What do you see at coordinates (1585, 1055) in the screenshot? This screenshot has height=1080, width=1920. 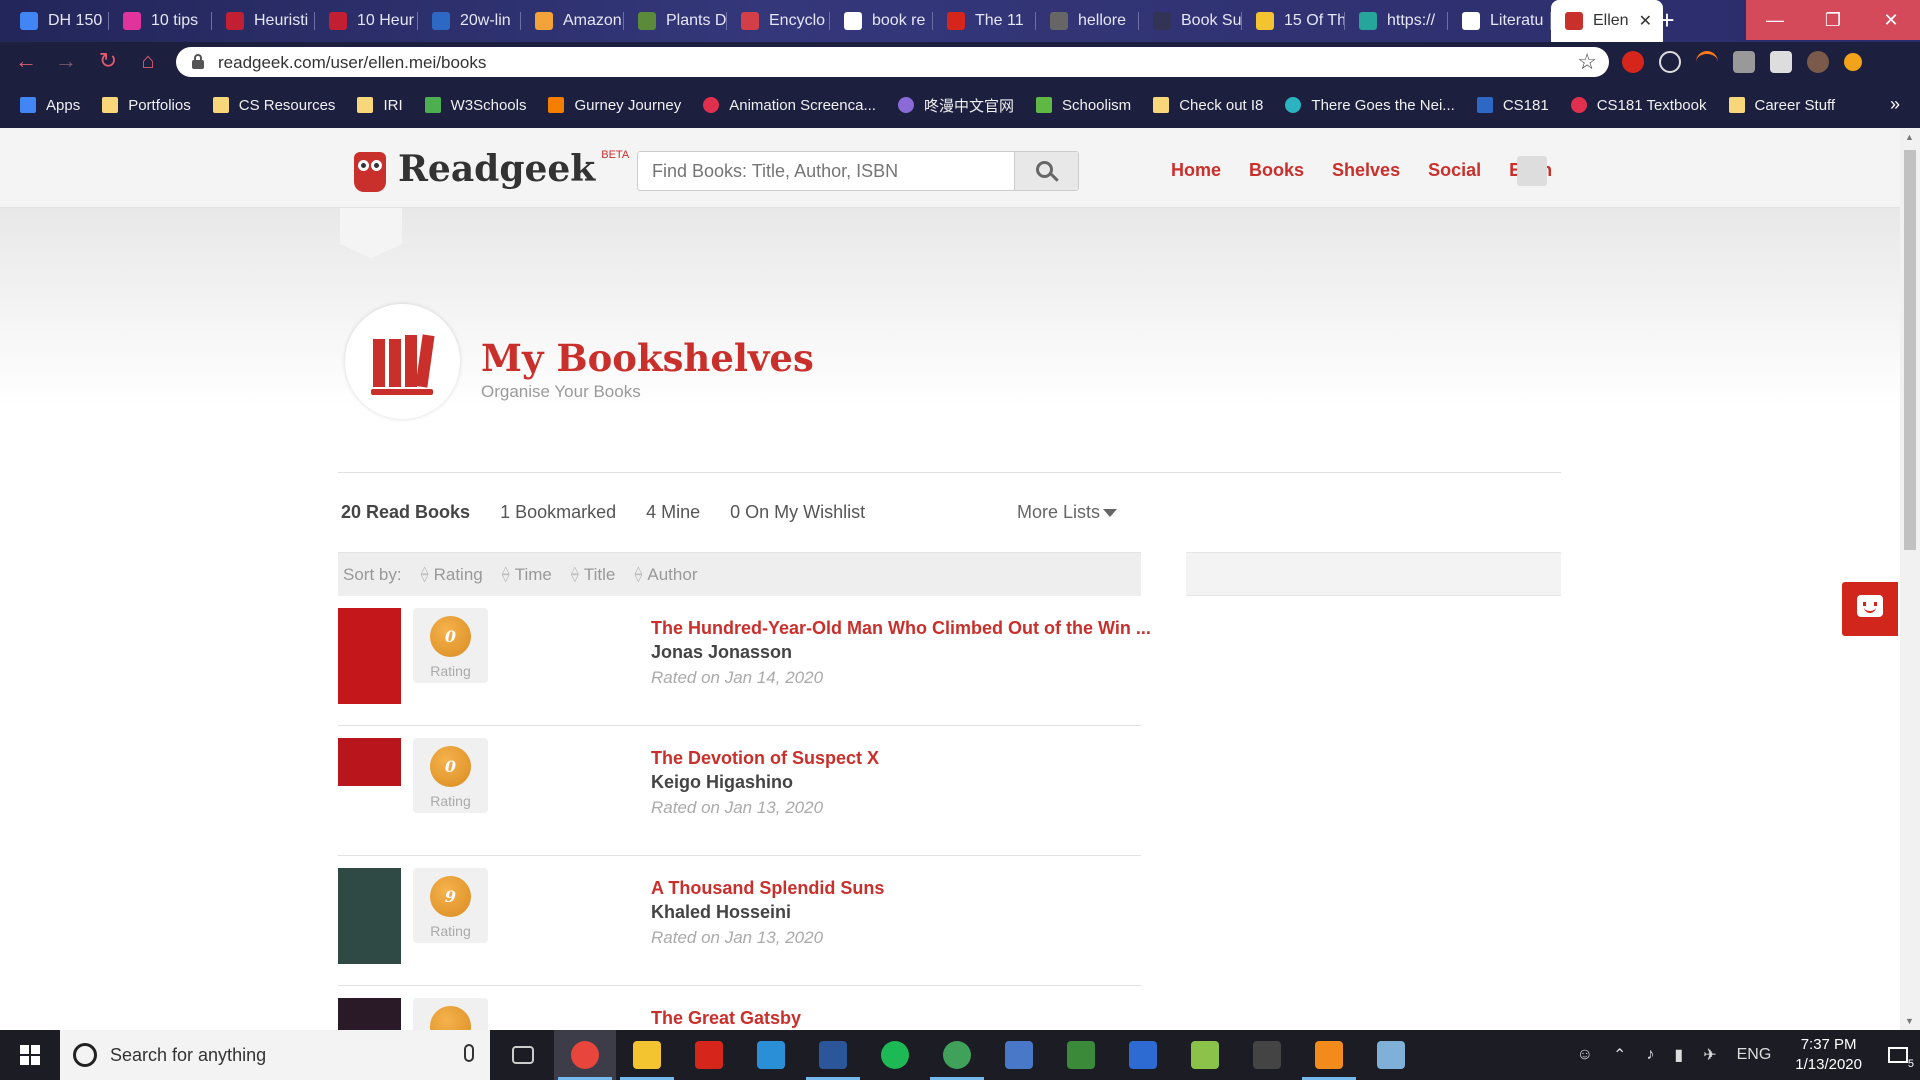 I see `people-icon: ☺` at bounding box center [1585, 1055].